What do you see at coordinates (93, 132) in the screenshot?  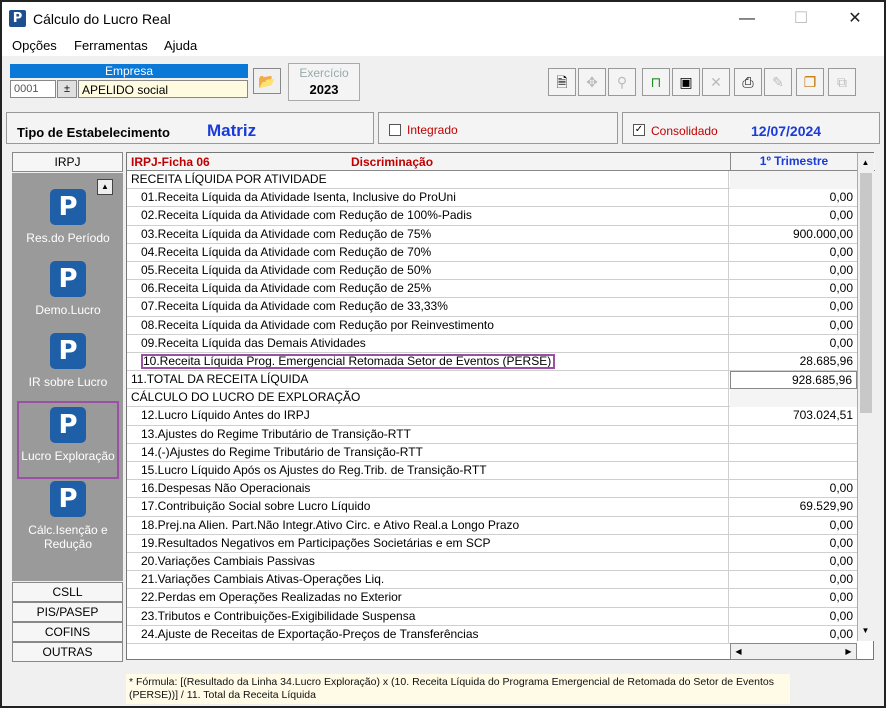 I see `tipo-label: Tipo de Estabelecimento` at bounding box center [93, 132].